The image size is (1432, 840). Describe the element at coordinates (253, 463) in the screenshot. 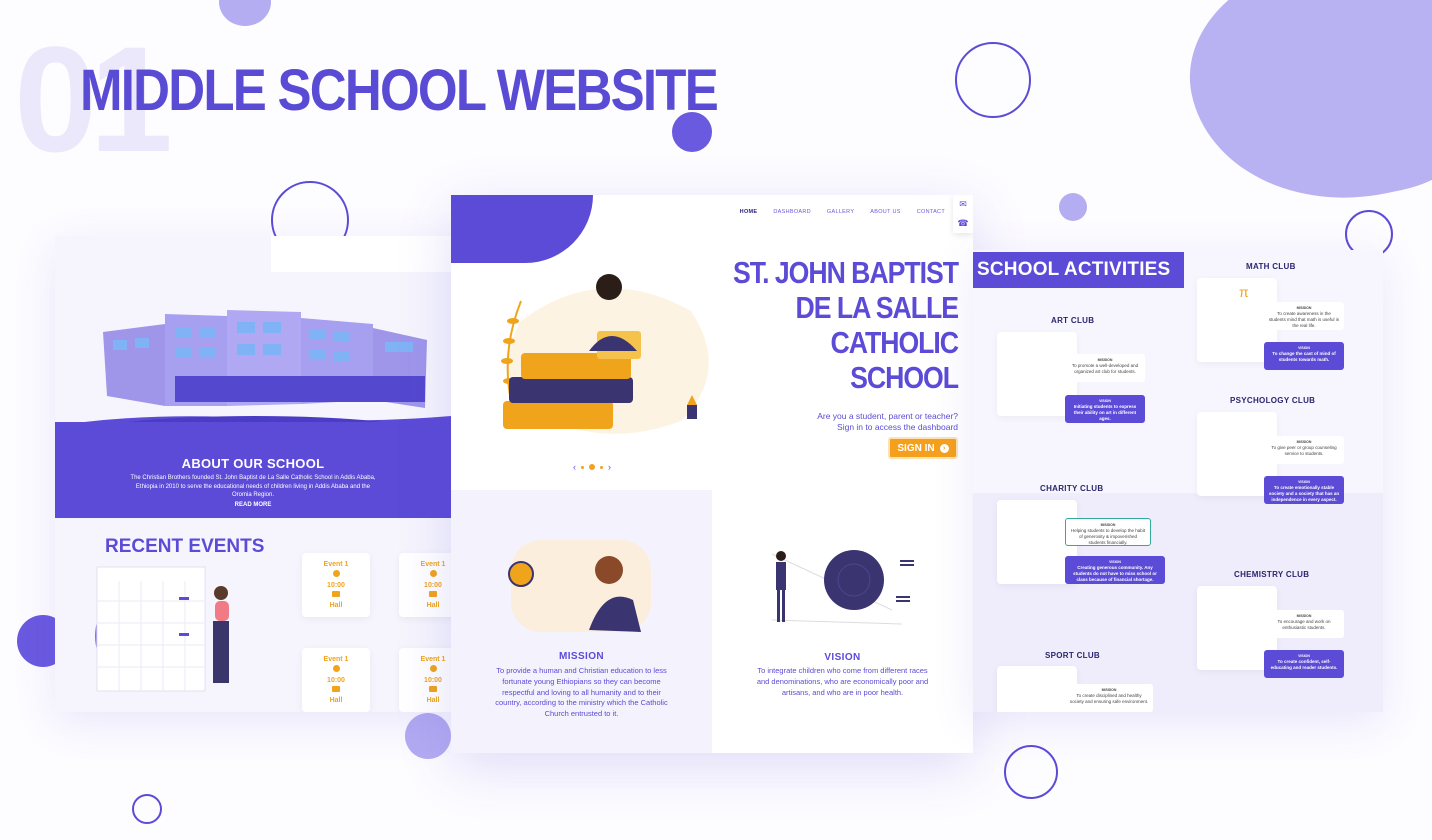

I see `about-heading: ABOUT OUR SCHOOL` at that location.